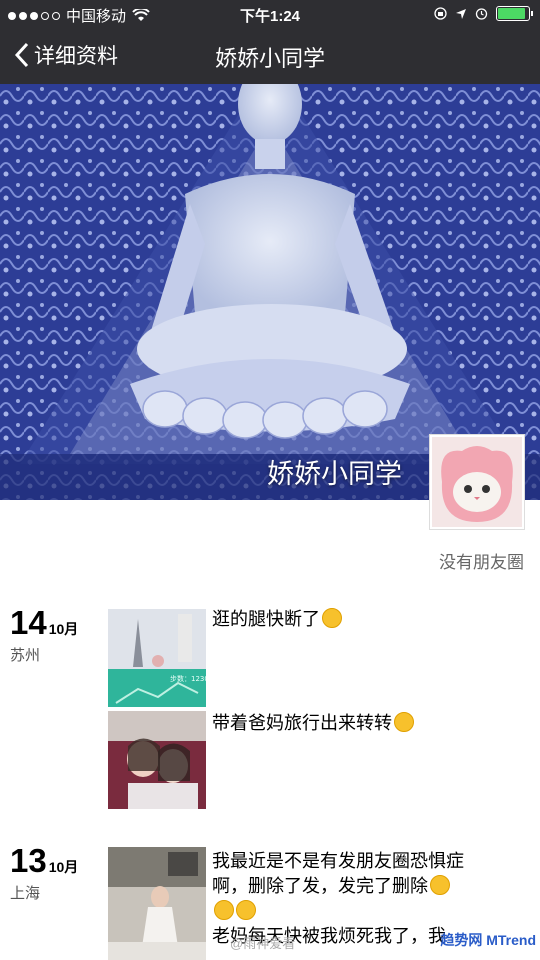  What do you see at coordinates (481, 14) in the screenshot?
I see `alarm-icon` at bounding box center [481, 14].